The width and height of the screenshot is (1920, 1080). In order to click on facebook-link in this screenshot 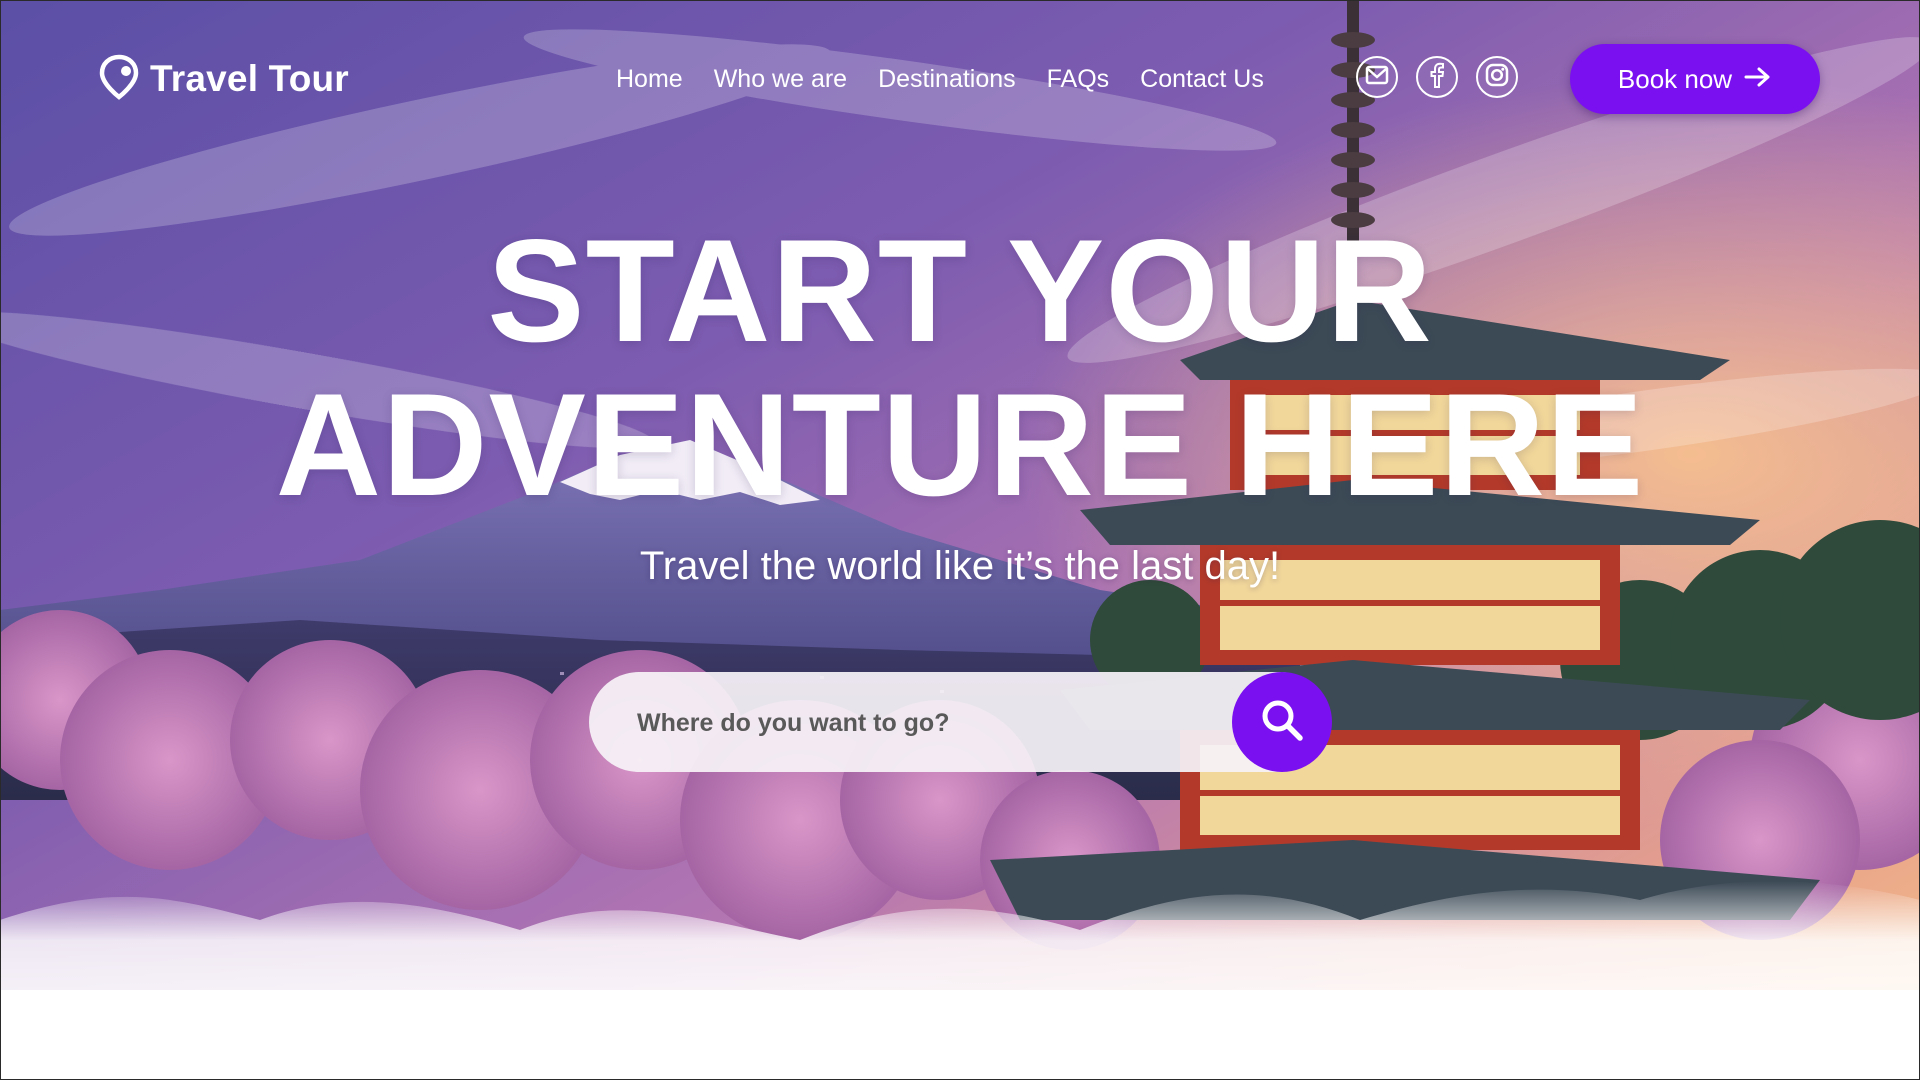, I will do `click(1437, 77)`.